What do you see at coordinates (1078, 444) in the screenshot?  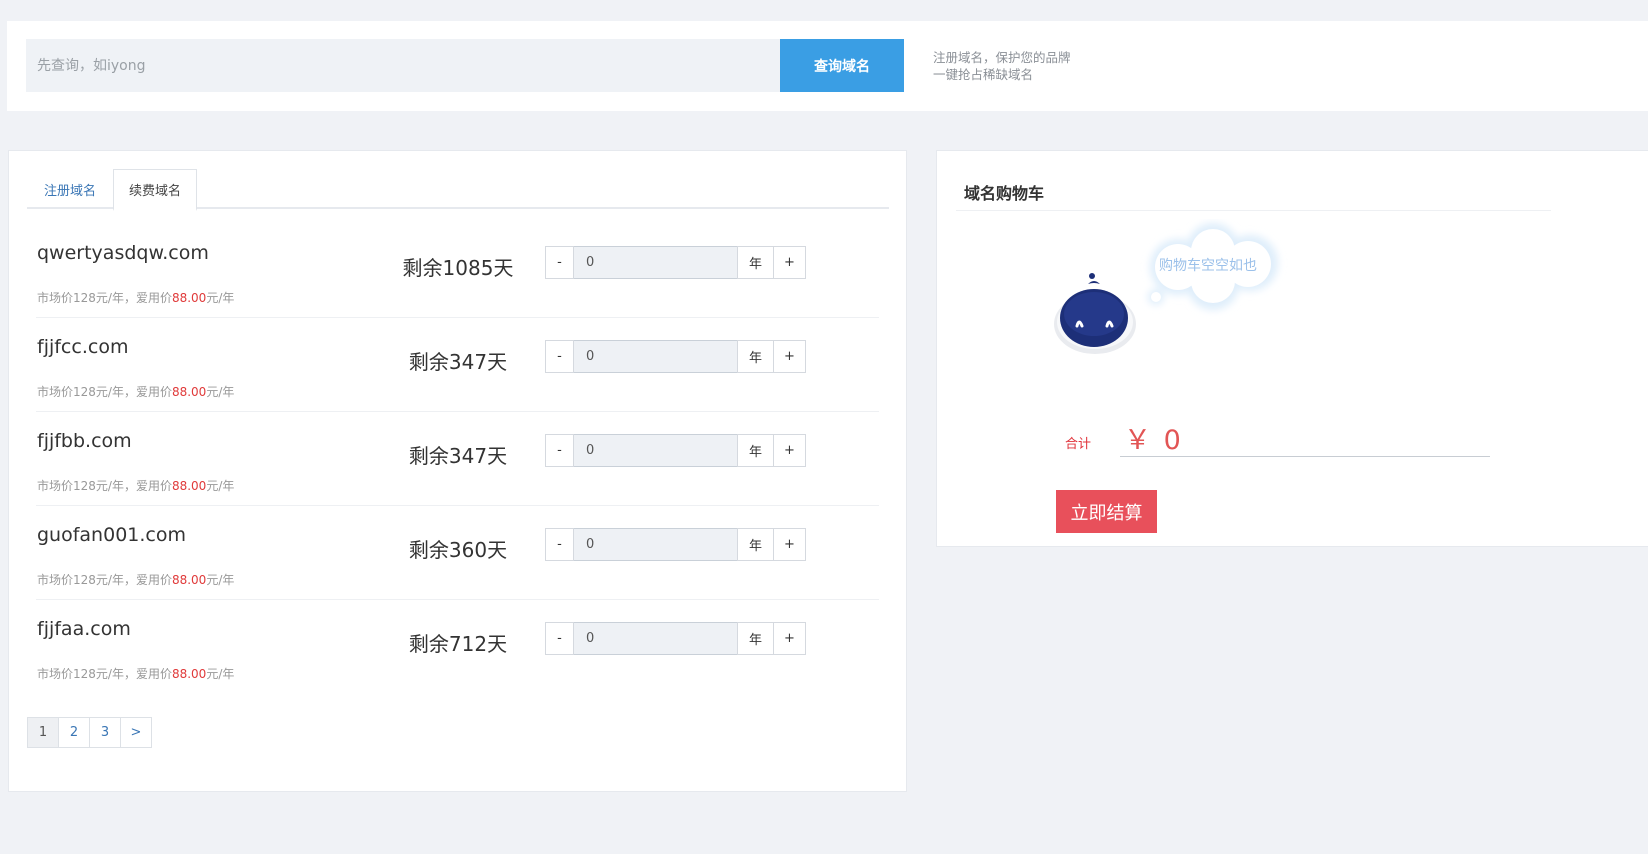 I see `total-label: 合计` at bounding box center [1078, 444].